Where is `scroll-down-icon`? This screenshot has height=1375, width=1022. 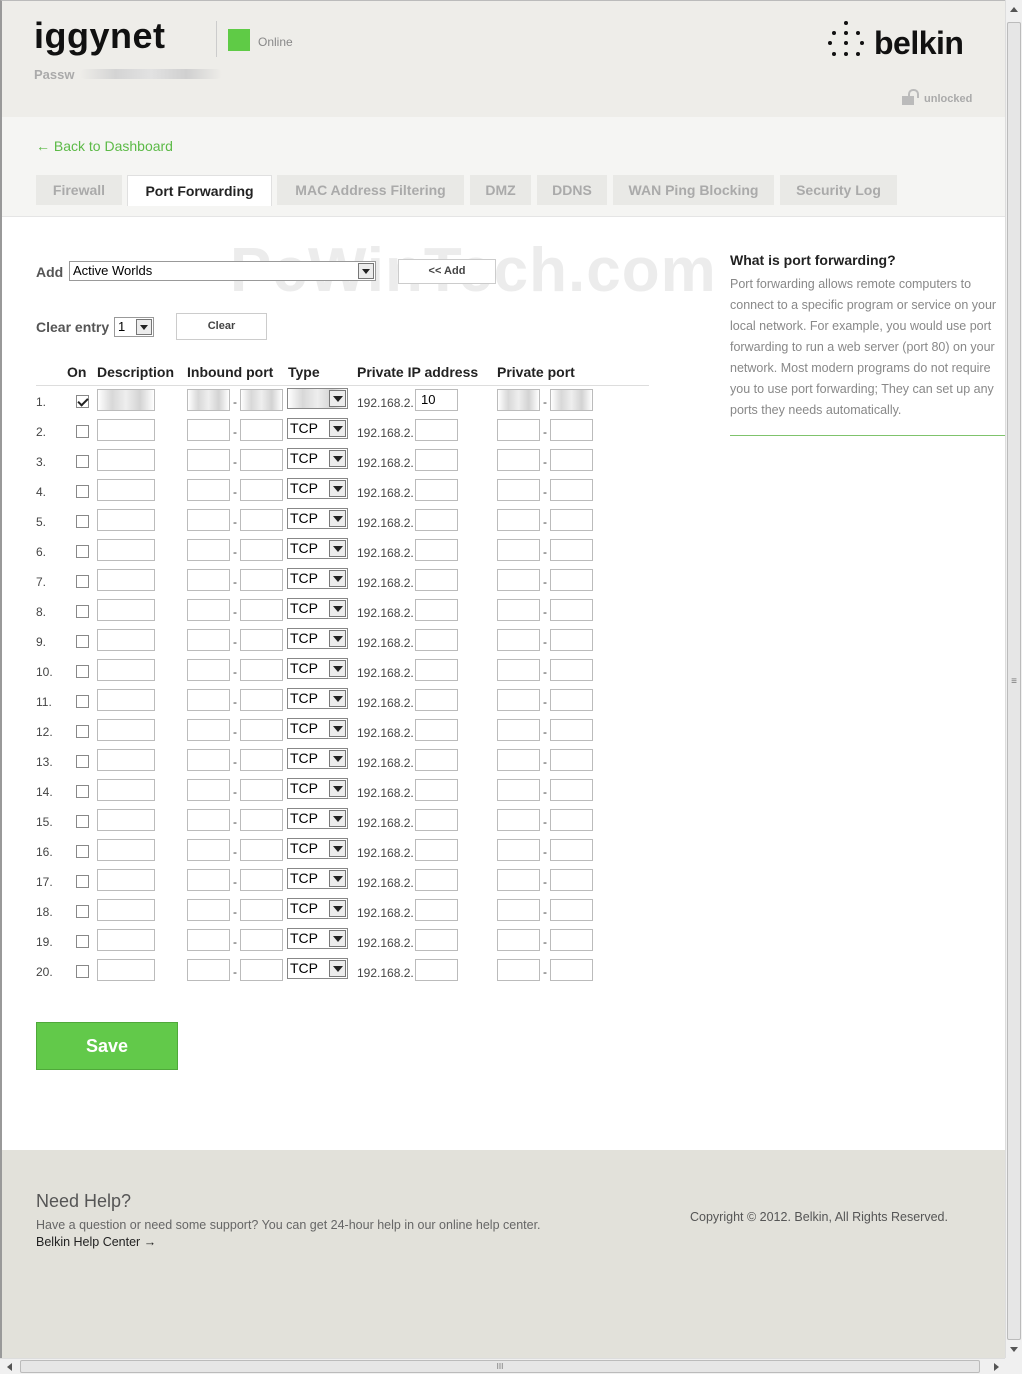
scroll-down-icon is located at coordinates (1014, 1350).